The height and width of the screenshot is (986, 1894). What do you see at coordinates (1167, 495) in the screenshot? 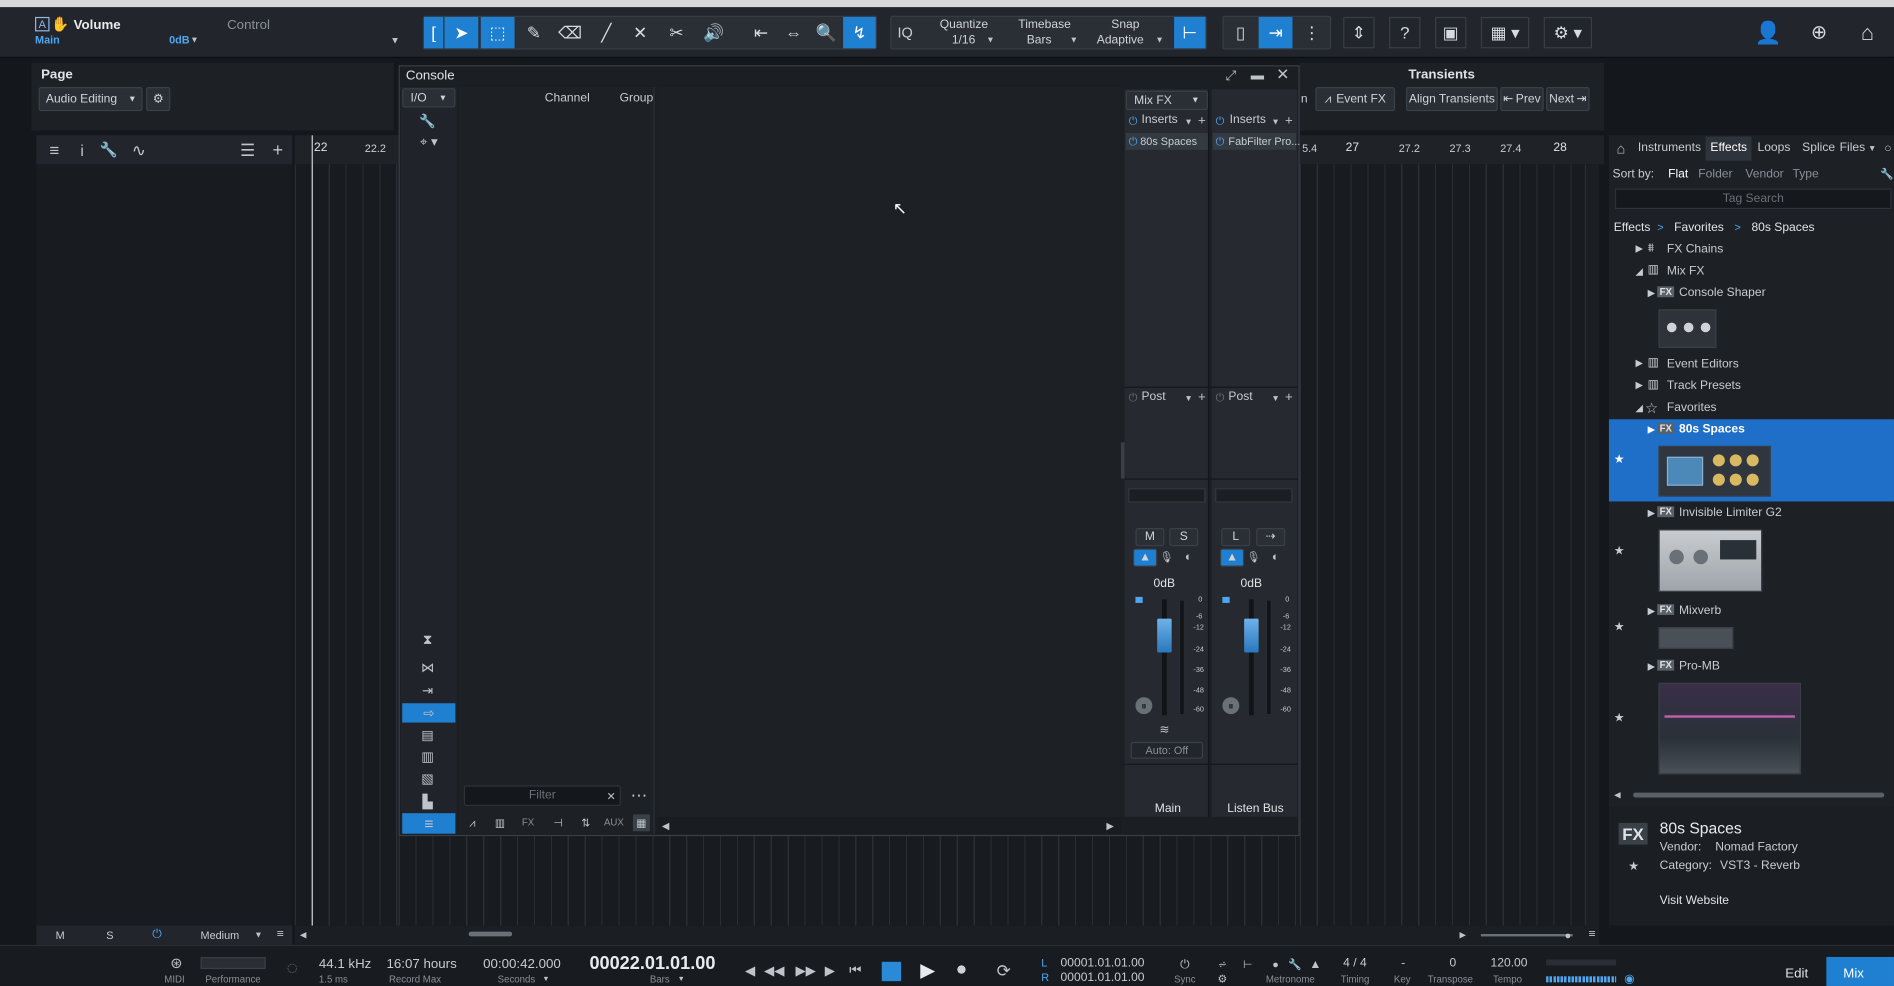
I see `pan-control` at bounding box center [1167, 495].